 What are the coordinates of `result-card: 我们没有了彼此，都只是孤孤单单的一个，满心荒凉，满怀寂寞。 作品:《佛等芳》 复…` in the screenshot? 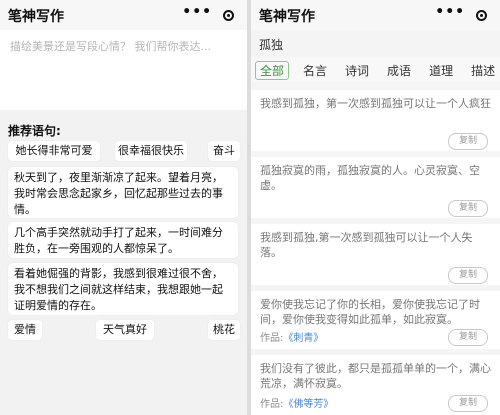 It's located at (375, 385).